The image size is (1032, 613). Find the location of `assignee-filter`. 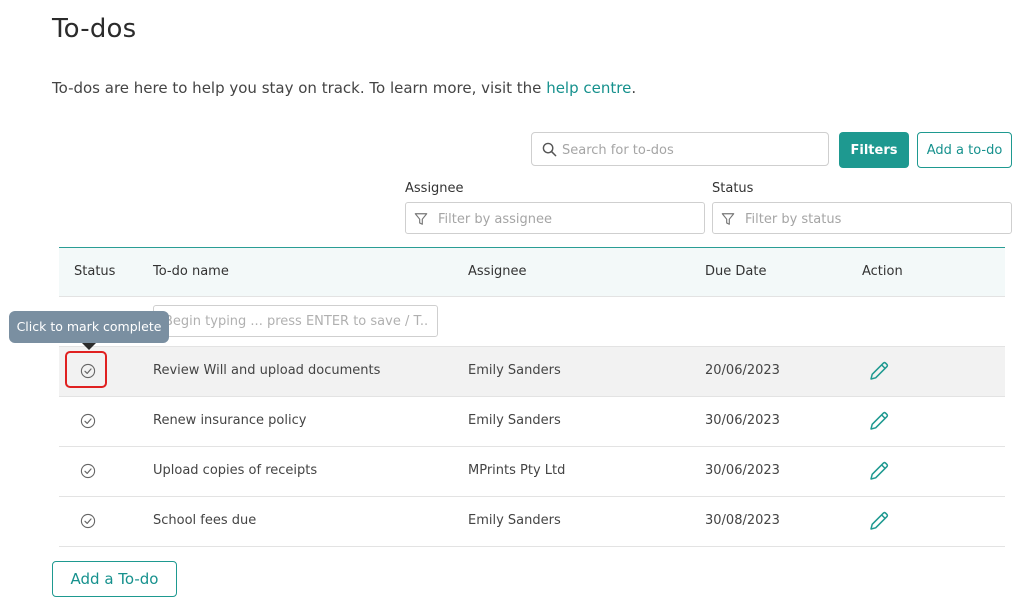

assignee-filter is located at coordinates (555, 218).